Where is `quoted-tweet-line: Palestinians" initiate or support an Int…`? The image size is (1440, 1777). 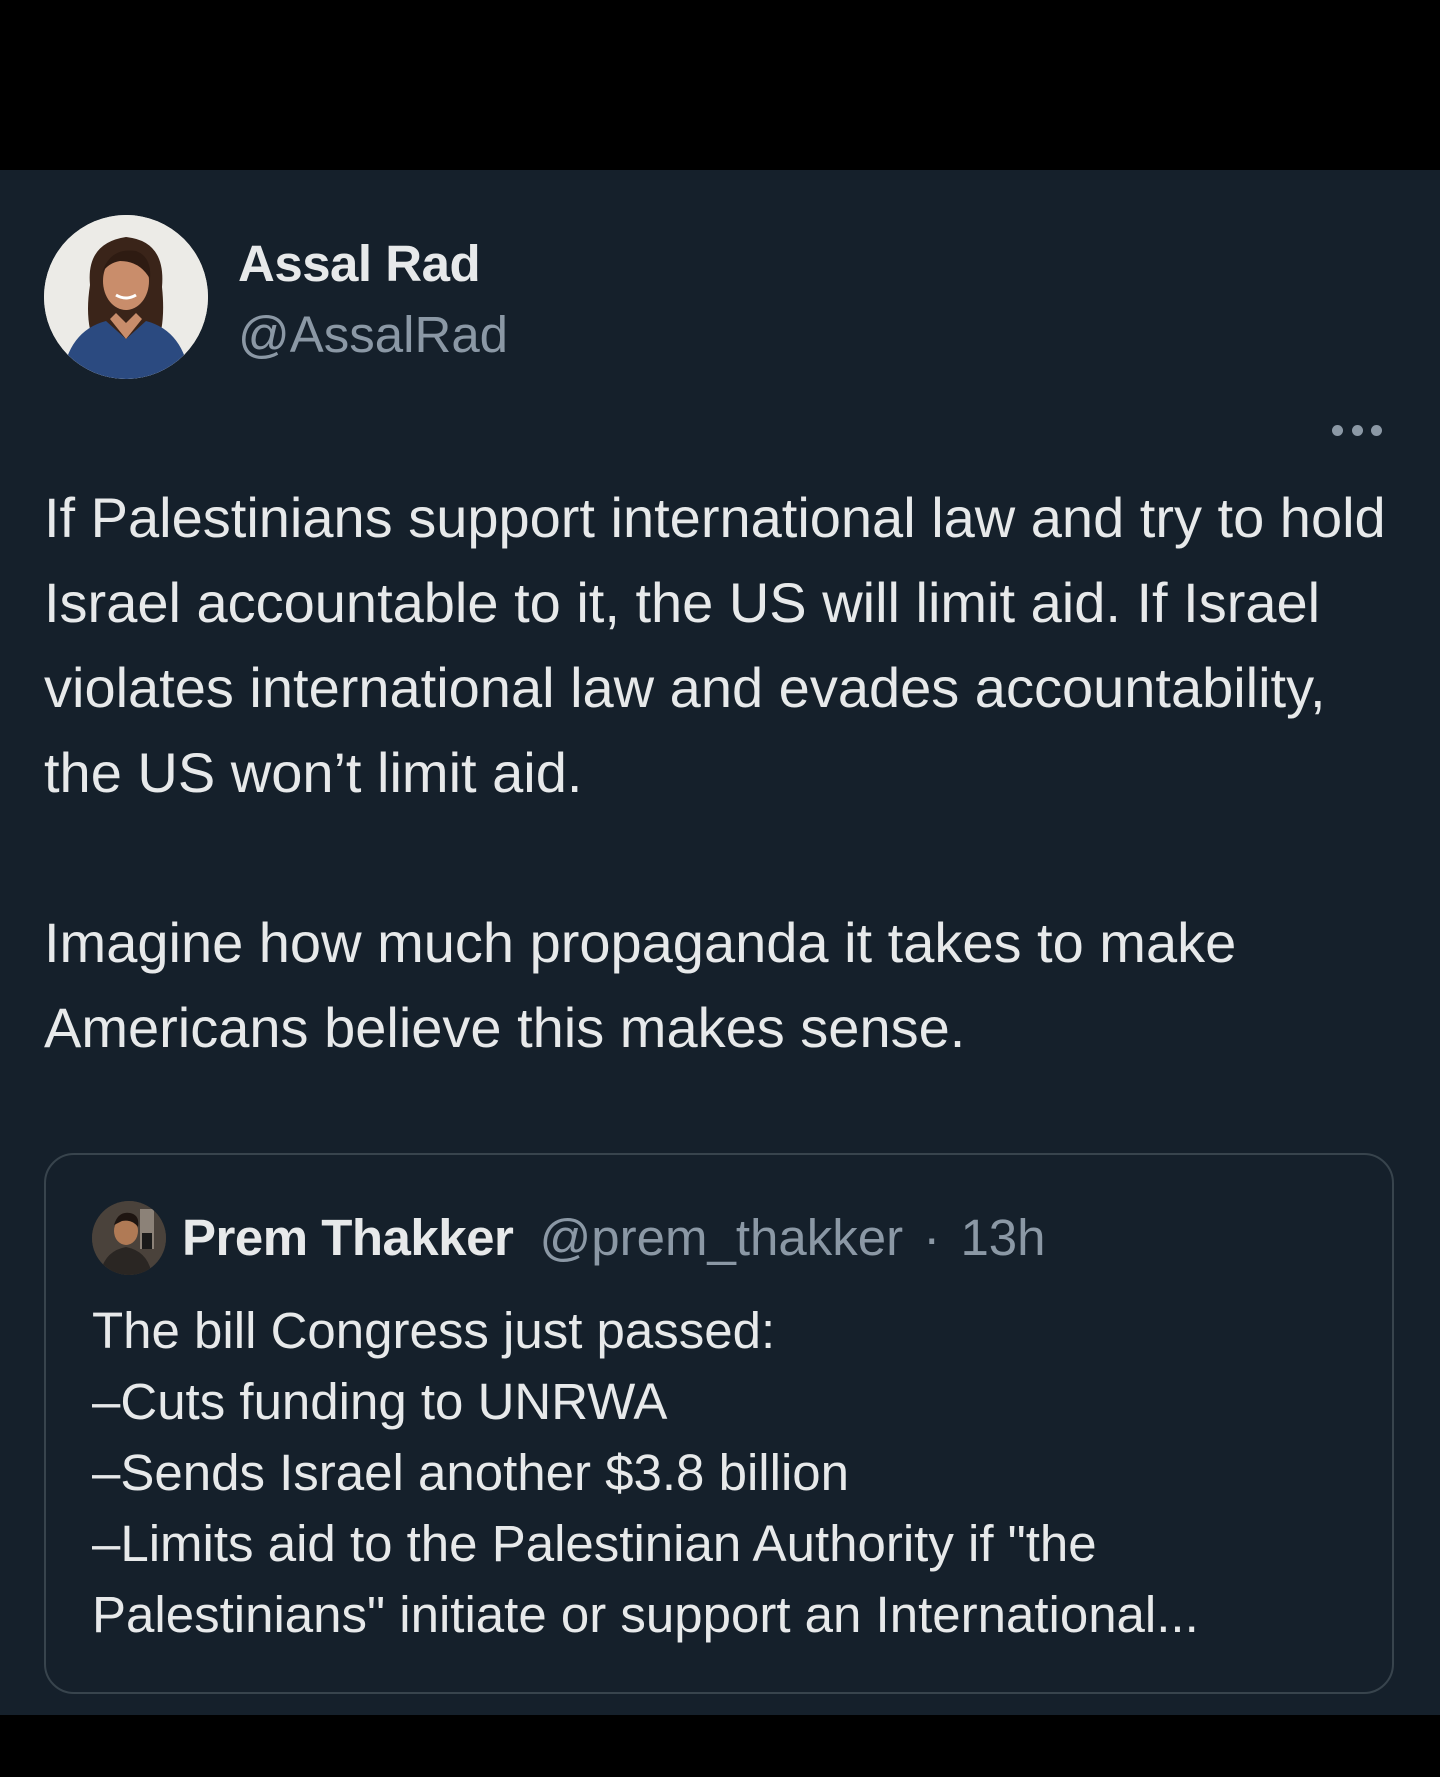
quoted-tweet-line: Palestinians" initiate or support an Int… is located at coordinates (645, 1614).